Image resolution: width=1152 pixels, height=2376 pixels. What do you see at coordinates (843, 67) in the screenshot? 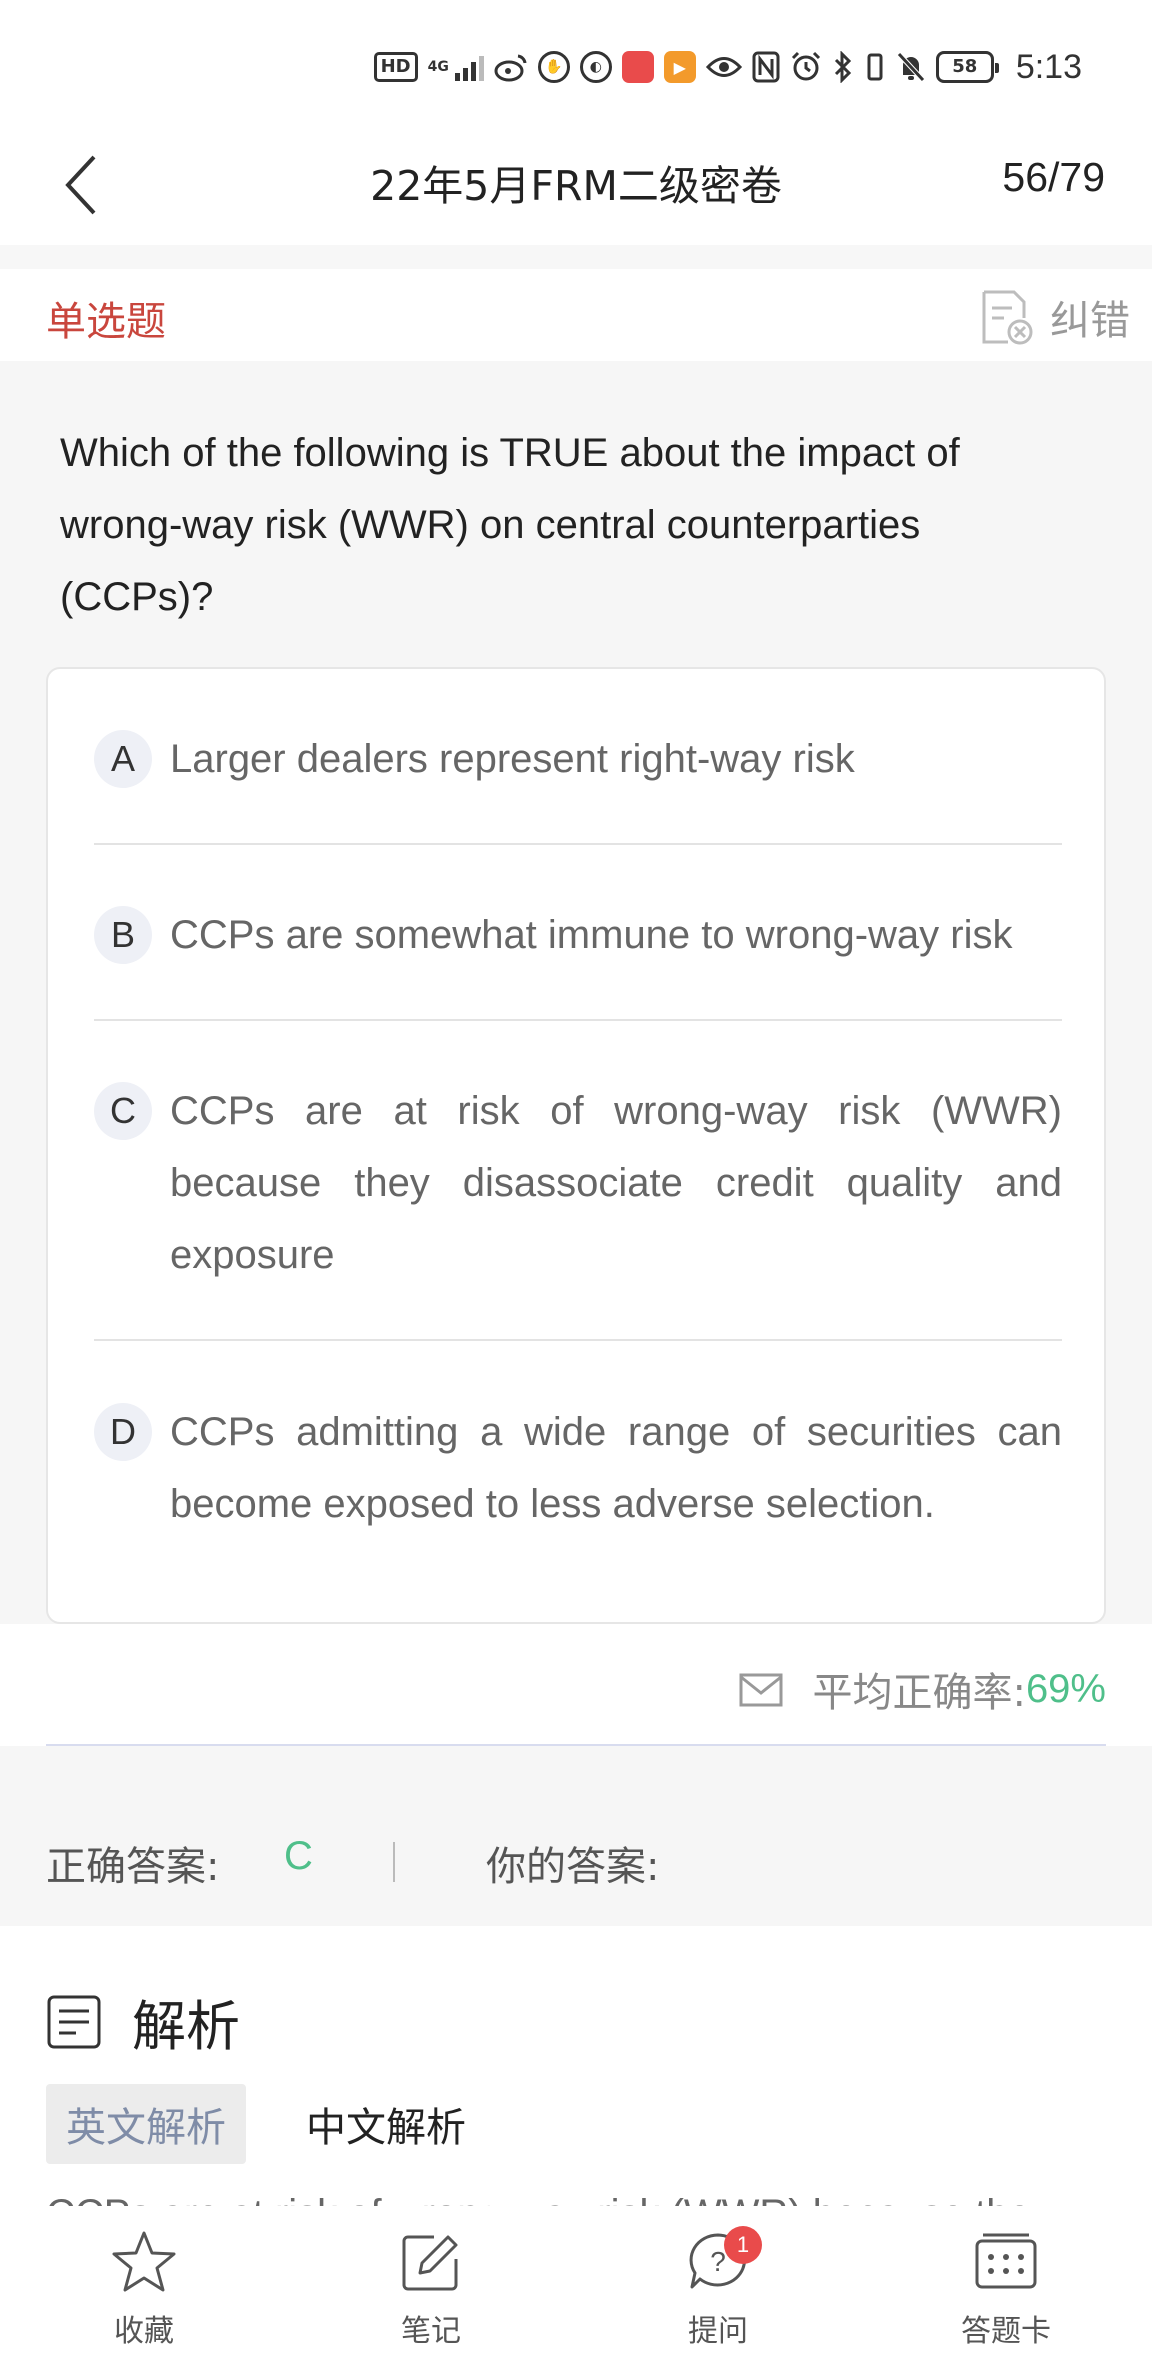
I see `bluetooth-icon` at bounding box center [843, 67].